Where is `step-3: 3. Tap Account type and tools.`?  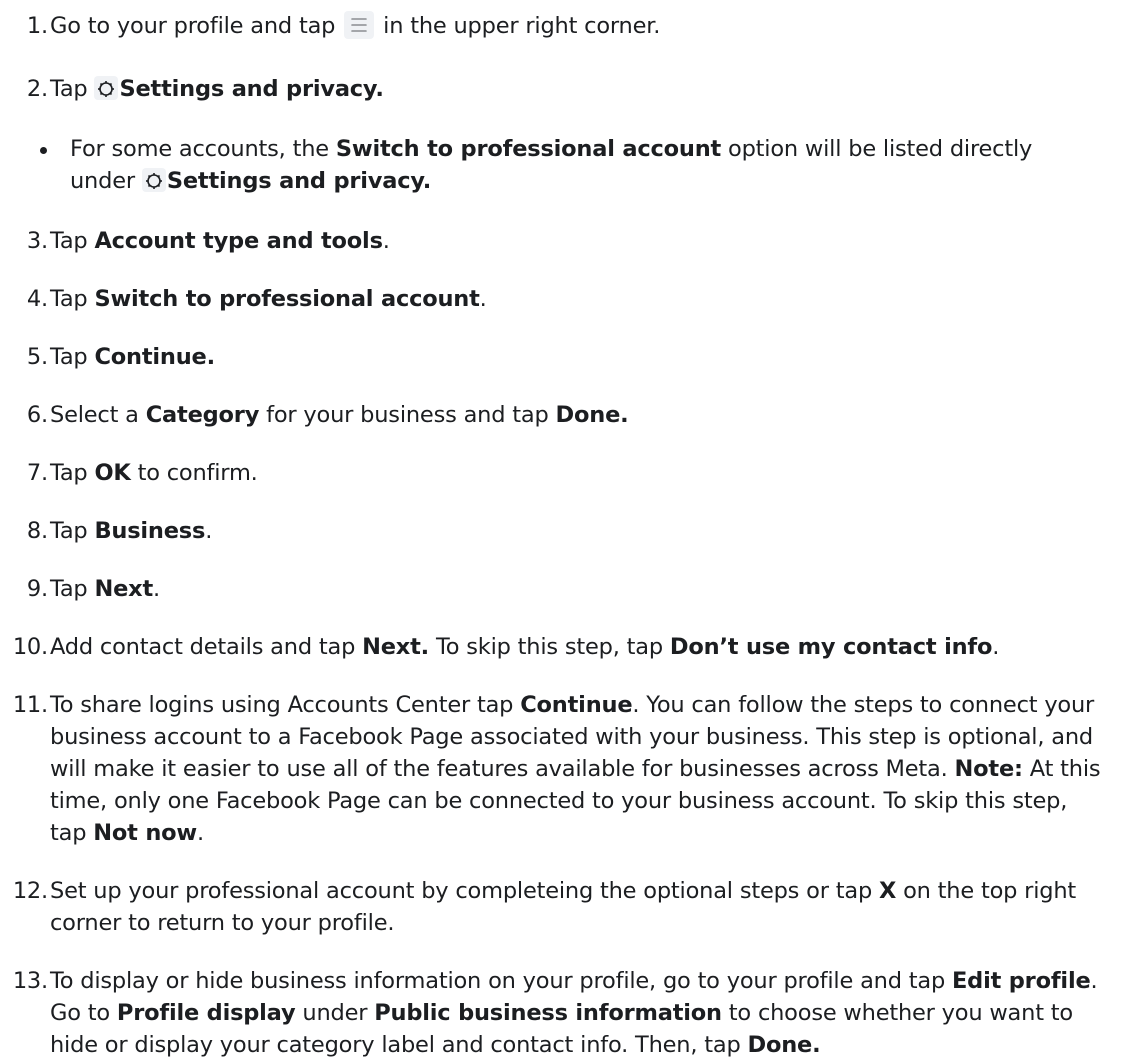
step-3: 3. Tap Account type and tools. is located at coordinates (561, 241).